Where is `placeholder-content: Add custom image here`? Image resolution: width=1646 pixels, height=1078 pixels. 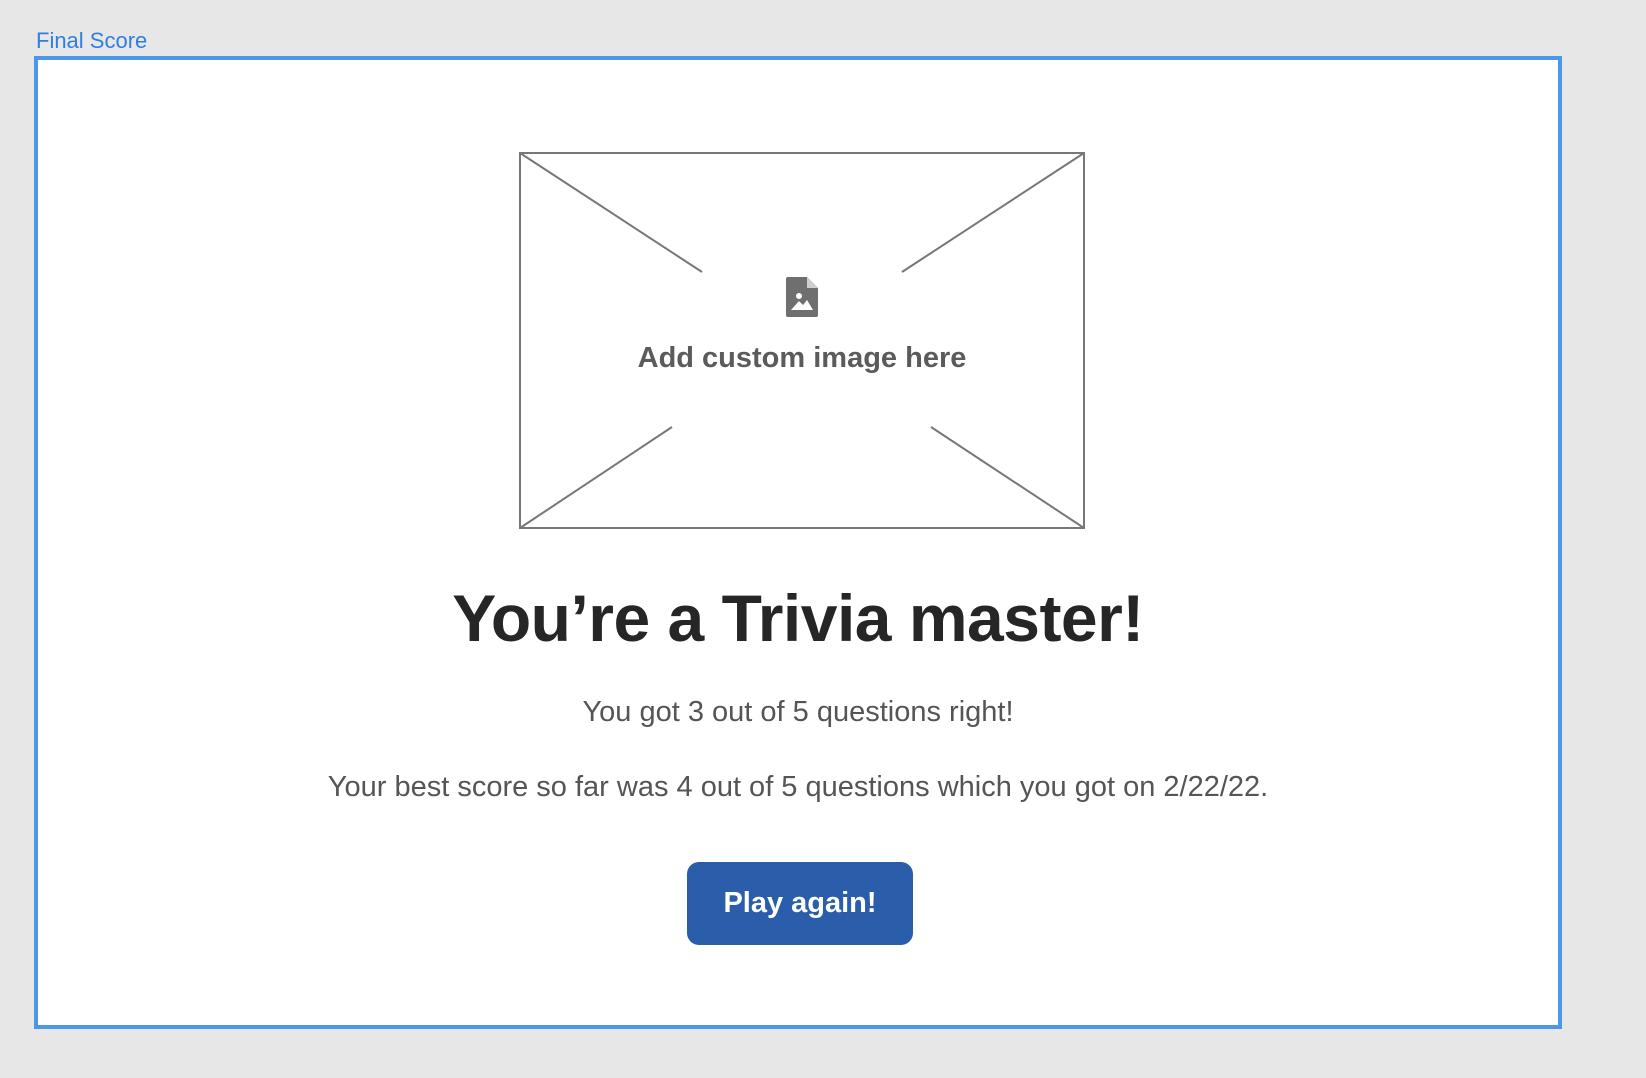
placeholder-content: Add custom image here is located at coordinates (802, 326).